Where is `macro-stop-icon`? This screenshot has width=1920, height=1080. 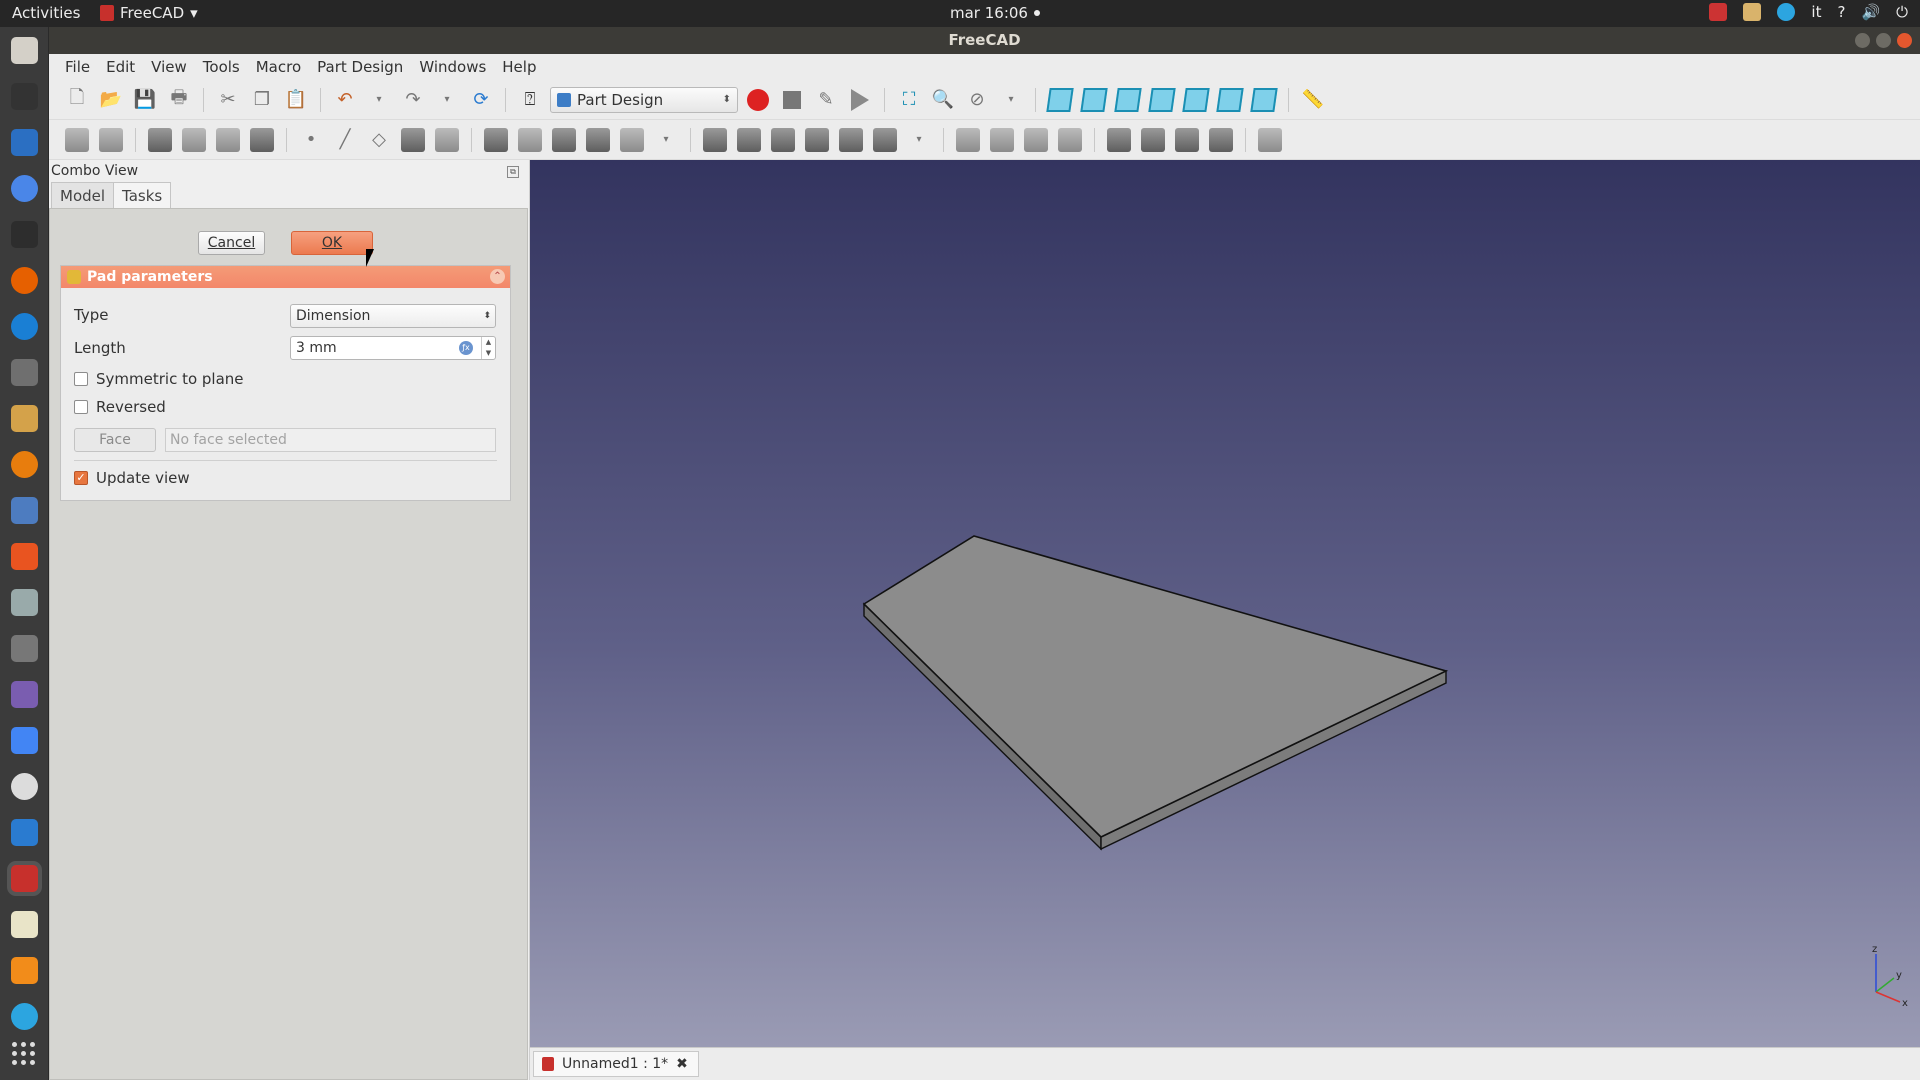 macro-stop-icon is located at coordinates (792, 100).